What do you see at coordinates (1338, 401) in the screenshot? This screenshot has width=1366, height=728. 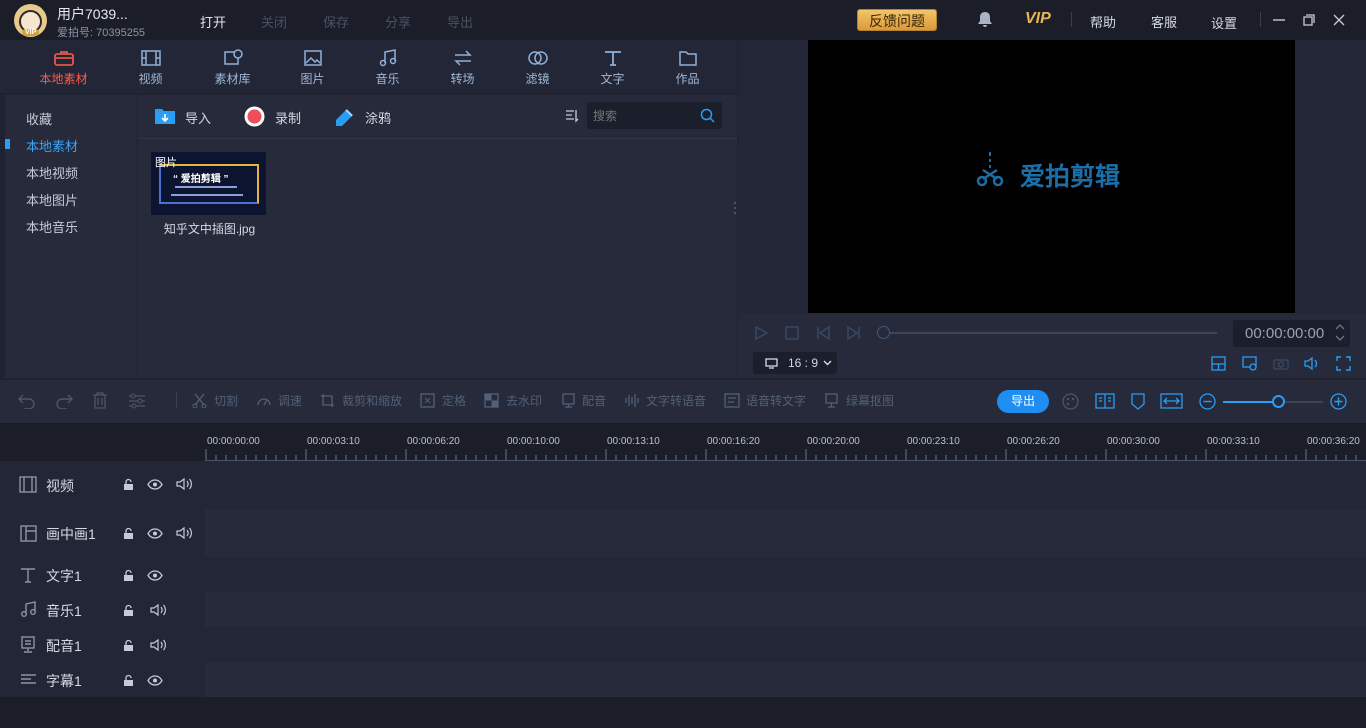 I see `zoom-in-icon` at bounding box center [1338, 401].